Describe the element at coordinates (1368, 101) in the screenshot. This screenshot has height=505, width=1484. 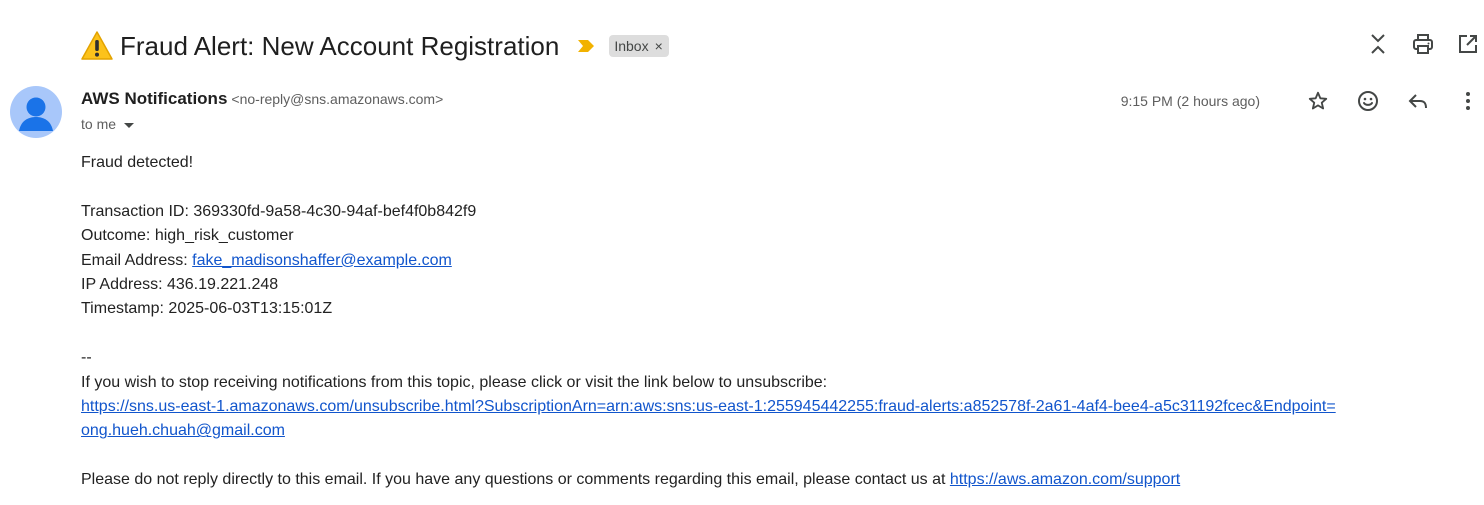
I see `add-reaction-icon` at that location.